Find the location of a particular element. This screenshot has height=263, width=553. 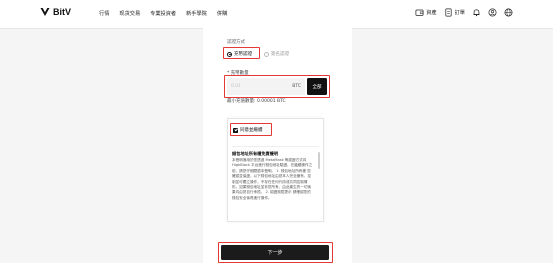

logo-icon is located at coordinates (45, 12).